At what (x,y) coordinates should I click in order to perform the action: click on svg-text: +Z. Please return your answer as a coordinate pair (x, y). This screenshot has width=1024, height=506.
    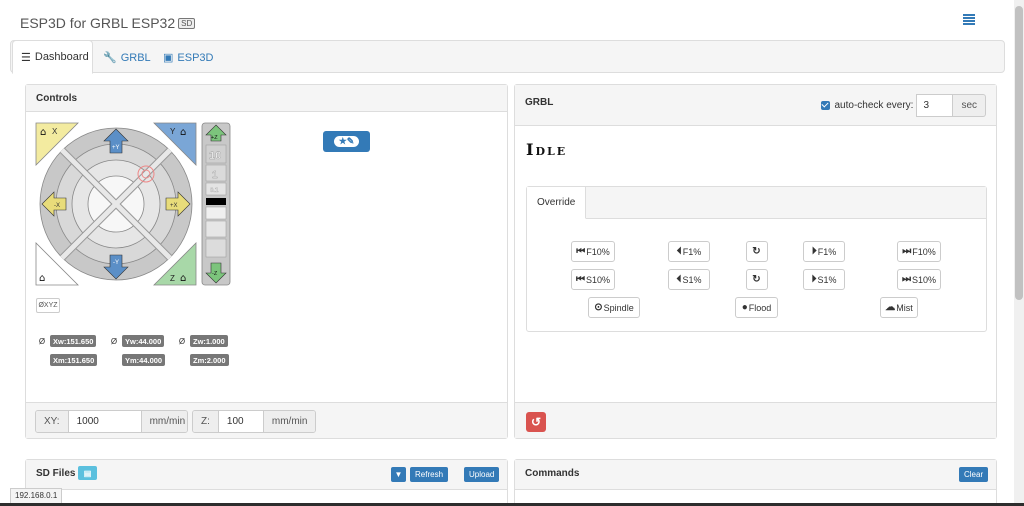
    Looking at the image, I should click on (214, 138).